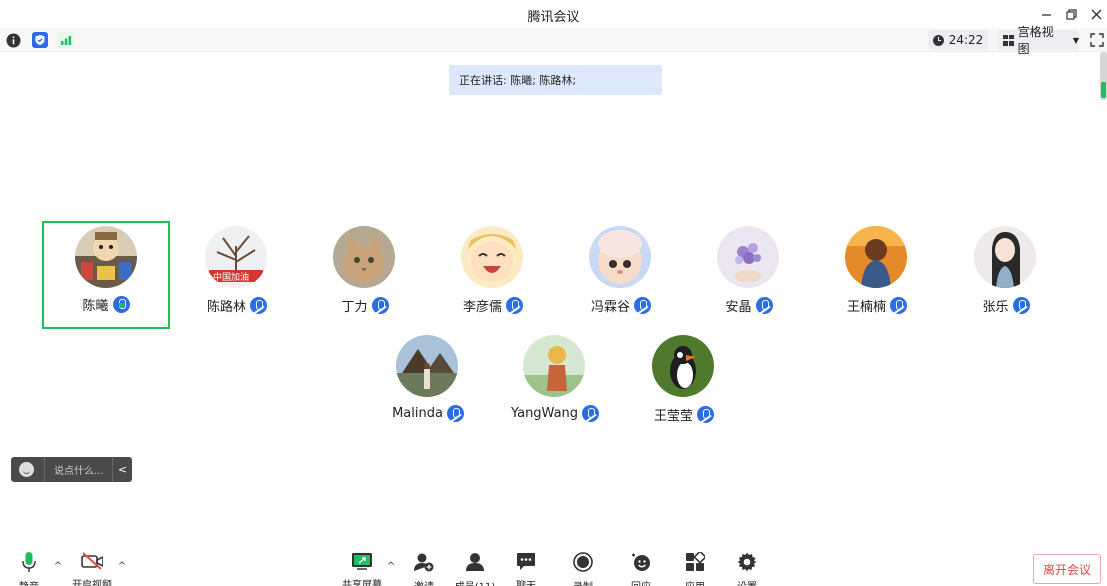 The width and height of the screenshot is (1107, 586). I want to click on timer-value: 24:22, so click(966, 40).